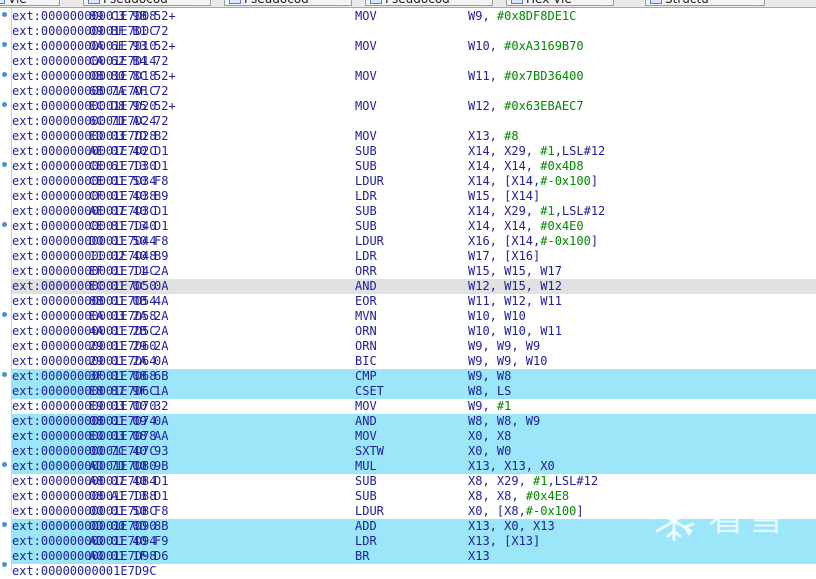 This screenshot has height=579, width=816. Describe the element at coordinates (489, 451) in the screenshot. I see `row-operands: X0, W0` at that location.